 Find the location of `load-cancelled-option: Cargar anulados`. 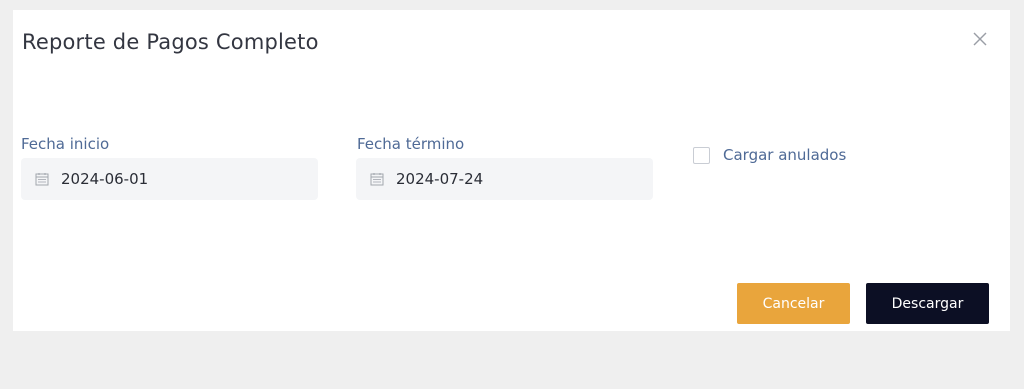

load-cancelled-option: Cargar anulados is located at coordinates (769, 155).